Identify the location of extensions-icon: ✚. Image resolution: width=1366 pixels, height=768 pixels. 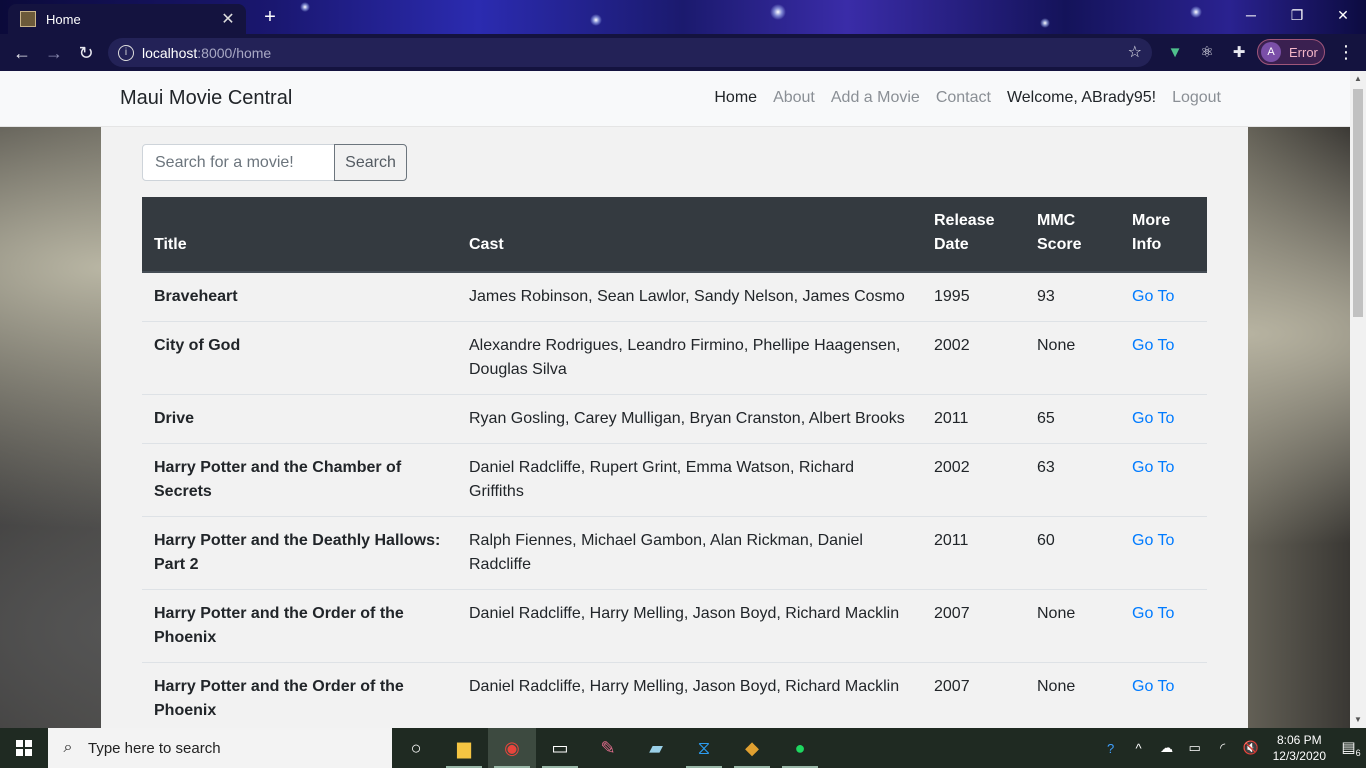
(1239, 53).